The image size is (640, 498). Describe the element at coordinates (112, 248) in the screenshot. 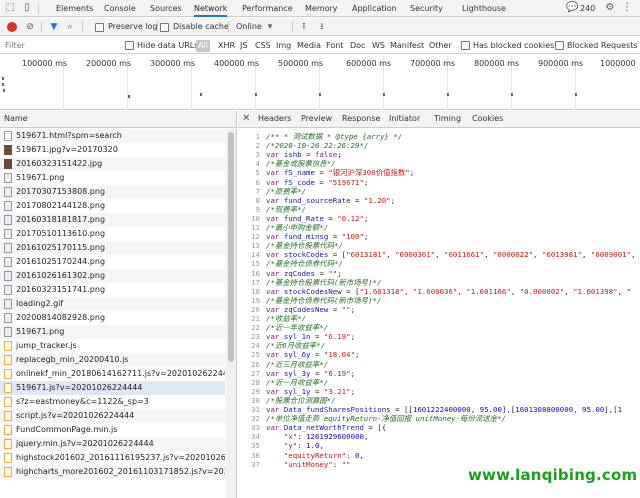

I see `list-item: 20161025170115.png` at that location.